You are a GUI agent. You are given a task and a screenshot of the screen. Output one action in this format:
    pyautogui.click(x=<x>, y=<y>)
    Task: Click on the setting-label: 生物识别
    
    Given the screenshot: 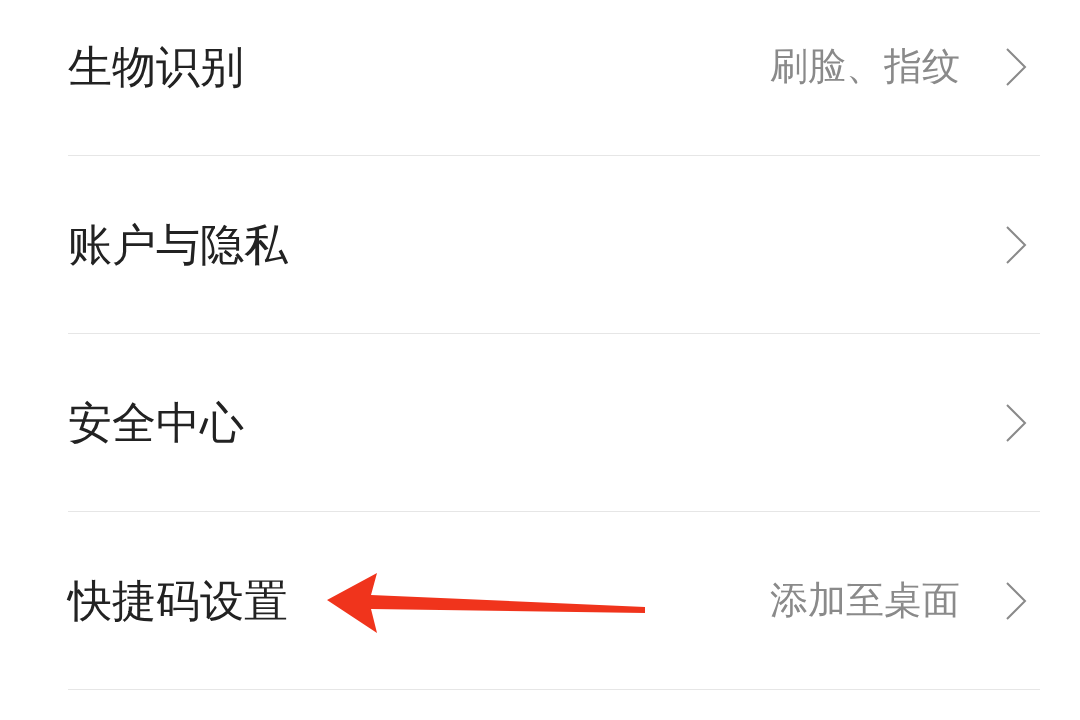 What is the action you would take?
    pyautogui.click(x=156, y=66)
    